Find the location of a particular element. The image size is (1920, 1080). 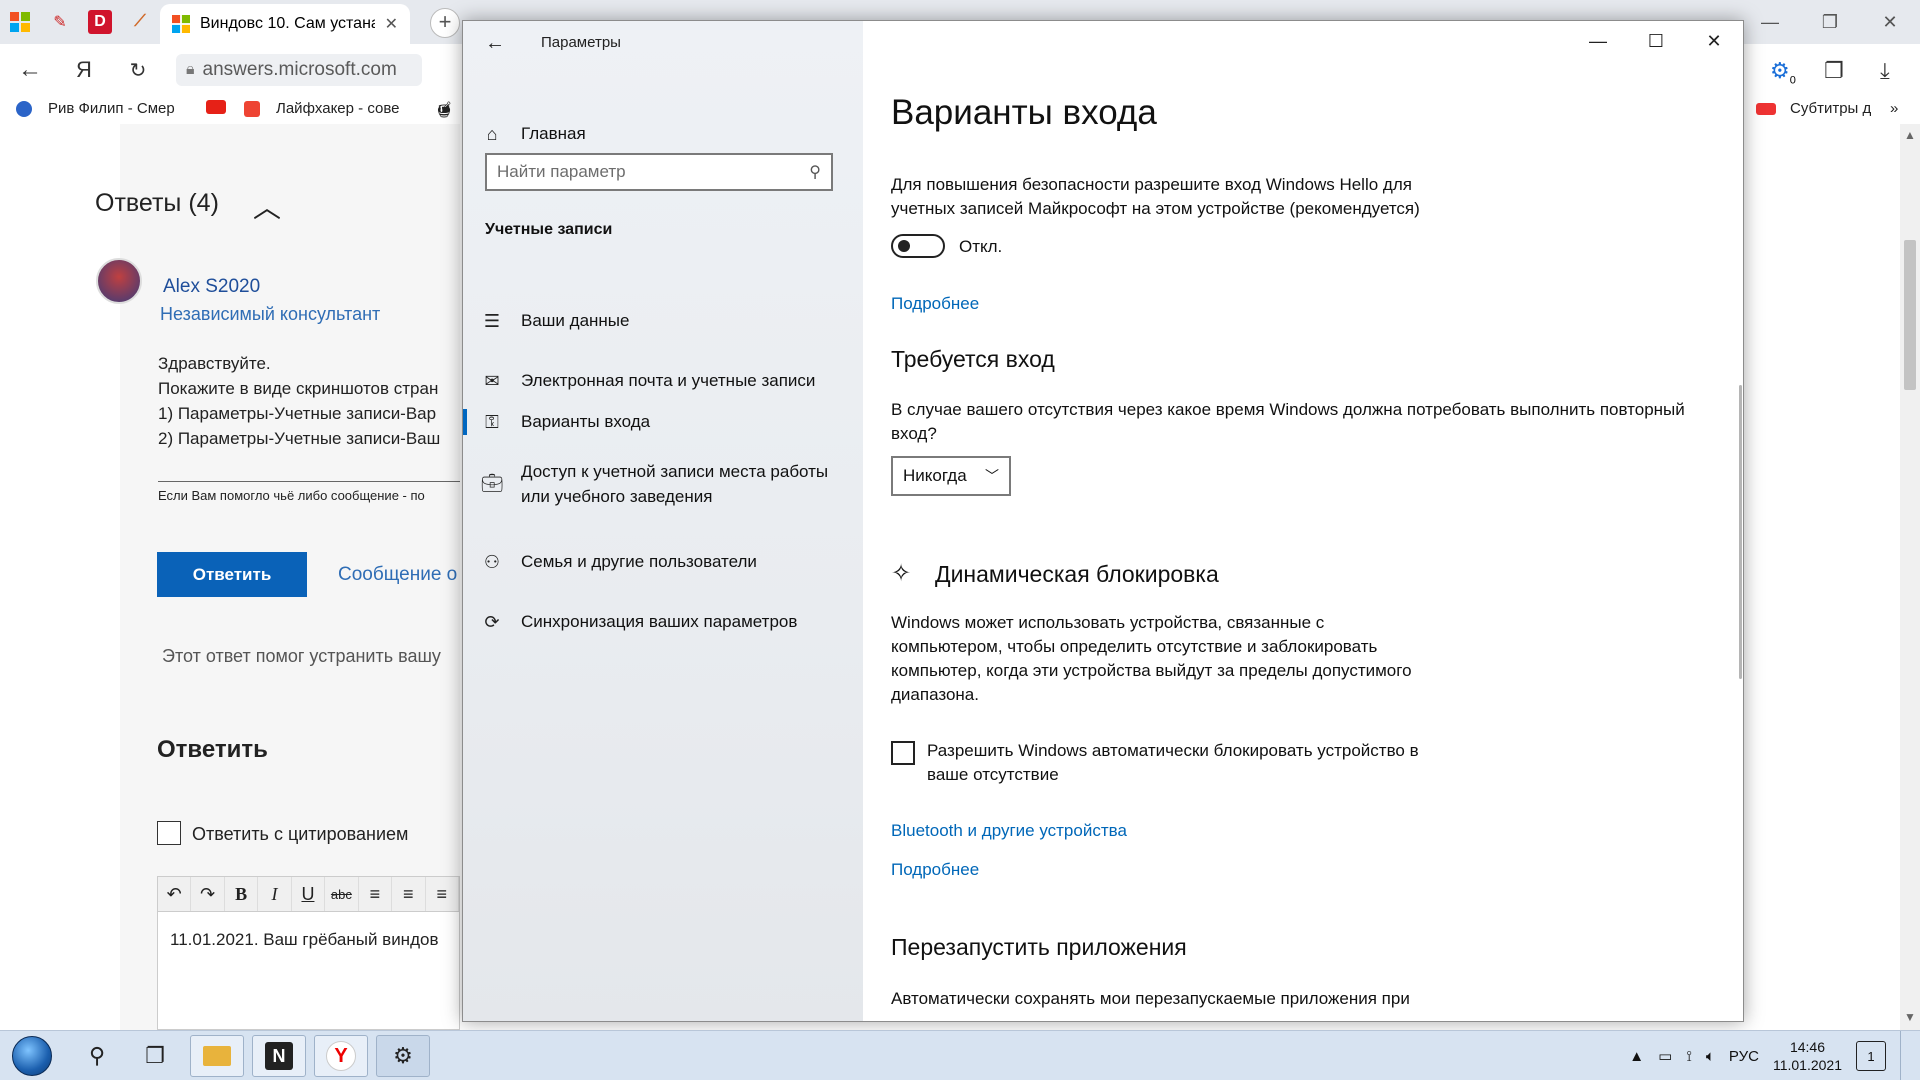

nav-item-sync: ⟳ Синхронизация ваших параметров is located at coordinates (663, 622).